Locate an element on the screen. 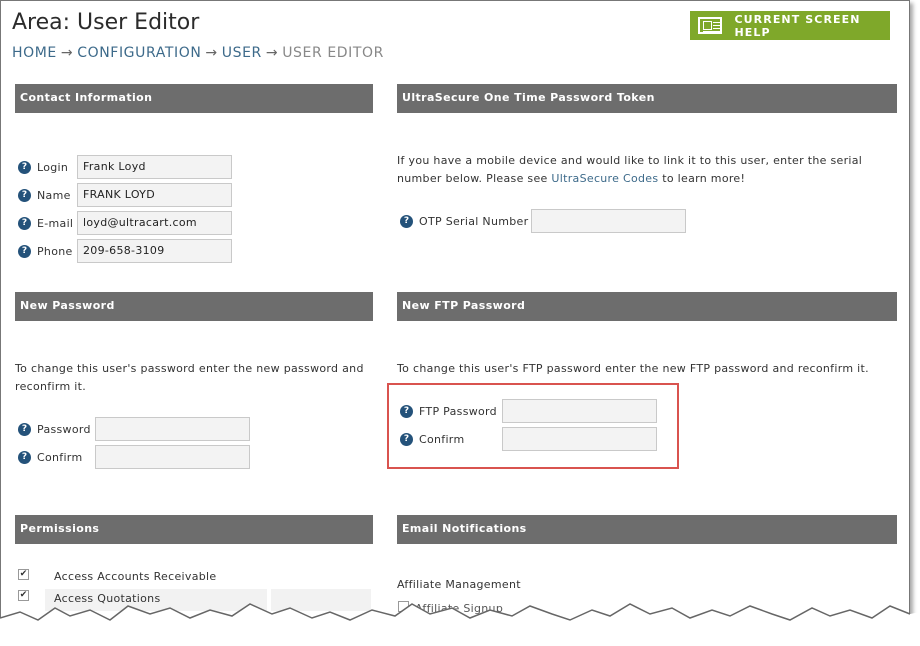 This screenshot has width=920, height=646. login-row: ? Login is located at coordinates (43, 167).